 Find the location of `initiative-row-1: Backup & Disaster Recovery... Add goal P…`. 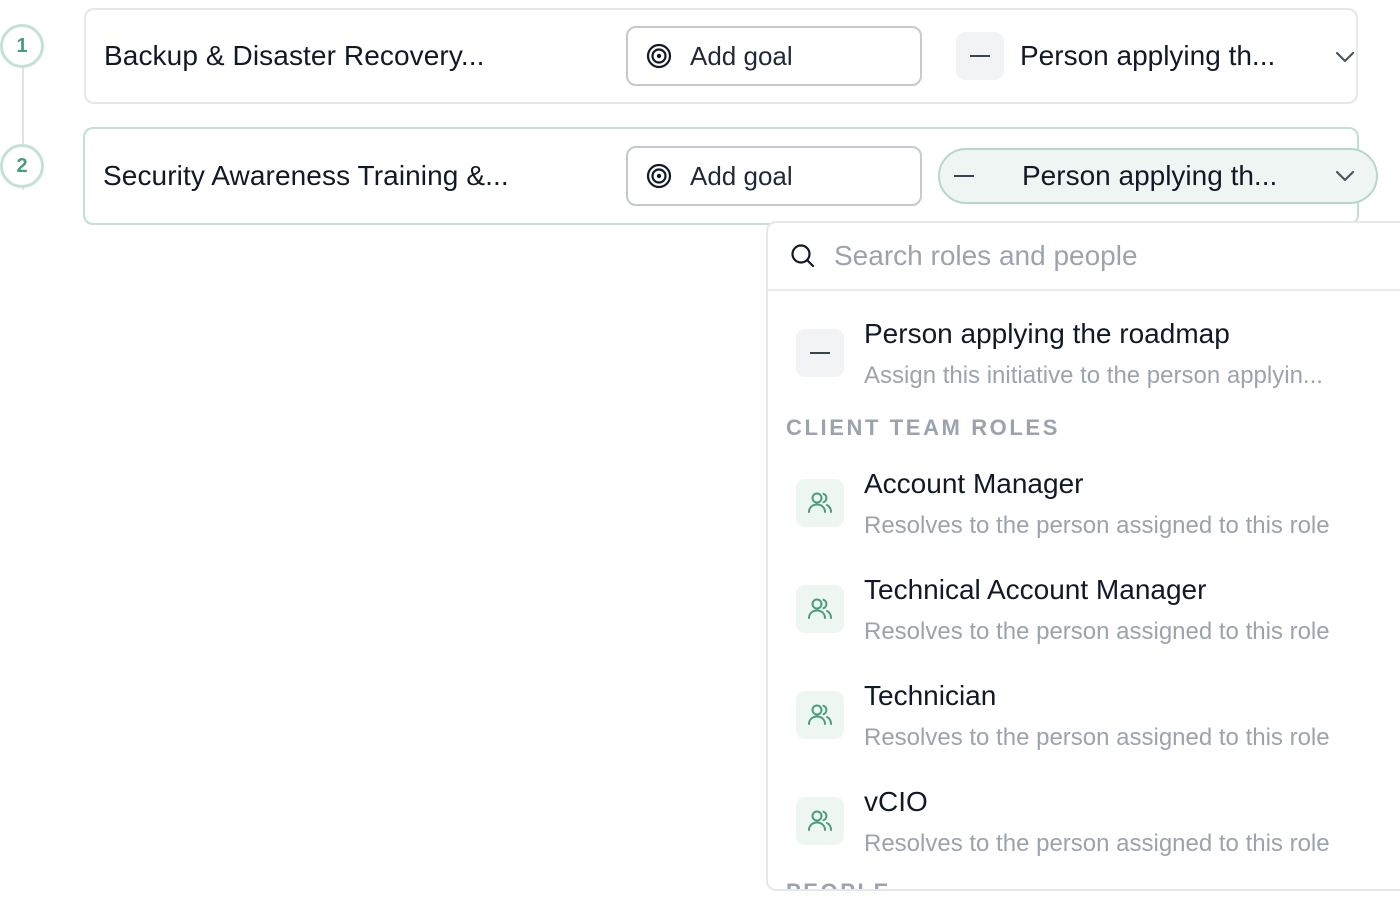

initiative-row-1: Backup & Disaster Recovery... Add goal P… is located at coordinates (721, 56).